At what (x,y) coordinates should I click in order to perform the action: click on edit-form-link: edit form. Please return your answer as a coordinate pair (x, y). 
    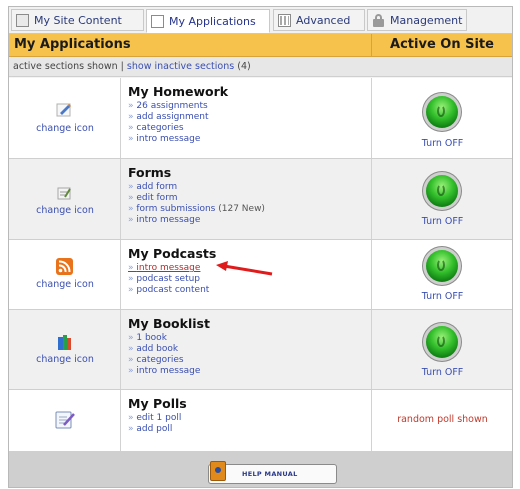
    Looking at the image, I should click on (249, 198).